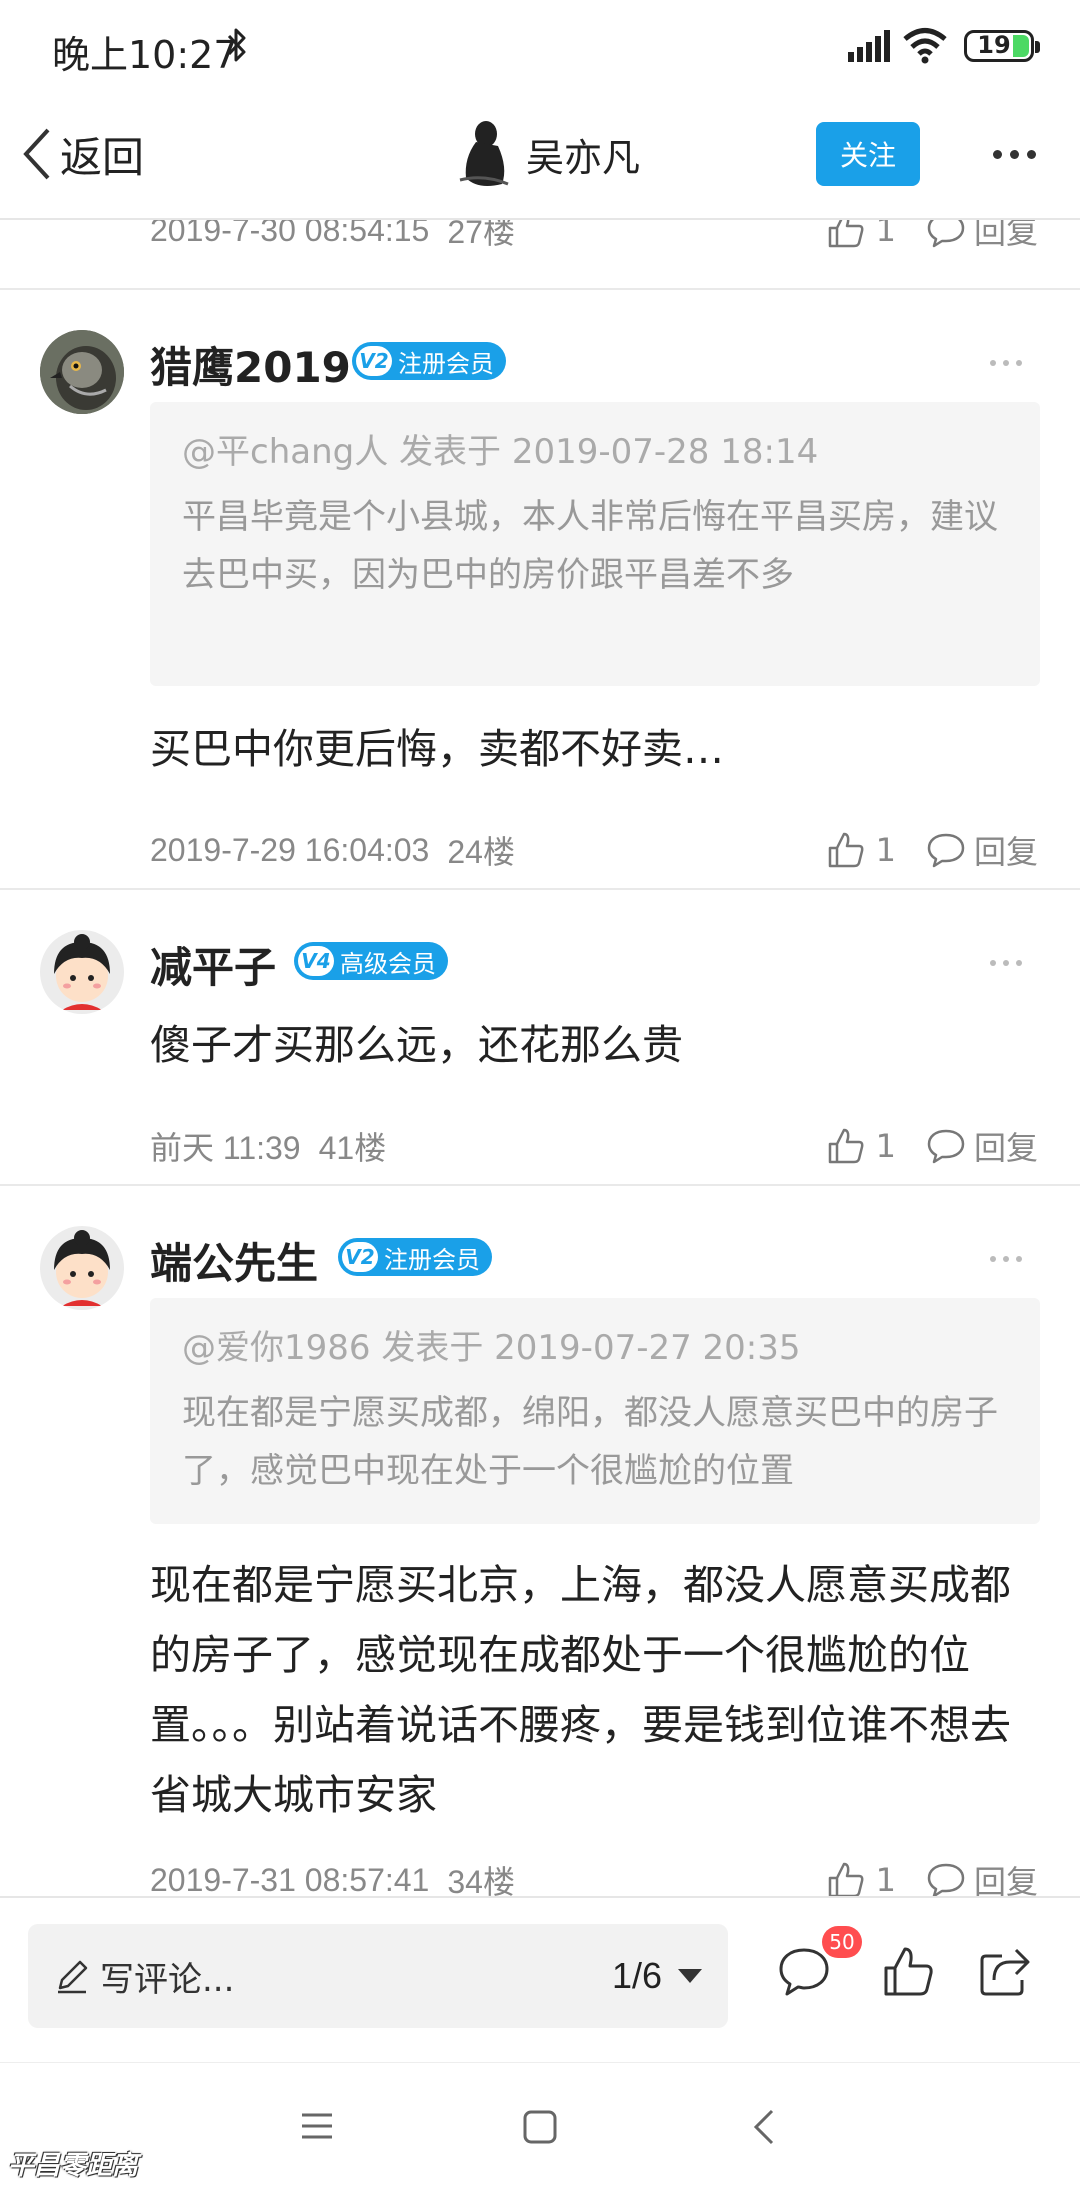 This screenshot has height=2190, width=1080. What do you see at coordinates (290, 234) in the screenshot?
I see `post-time: 2019-7-30 08:54:15` at bounding box center [290, 234].